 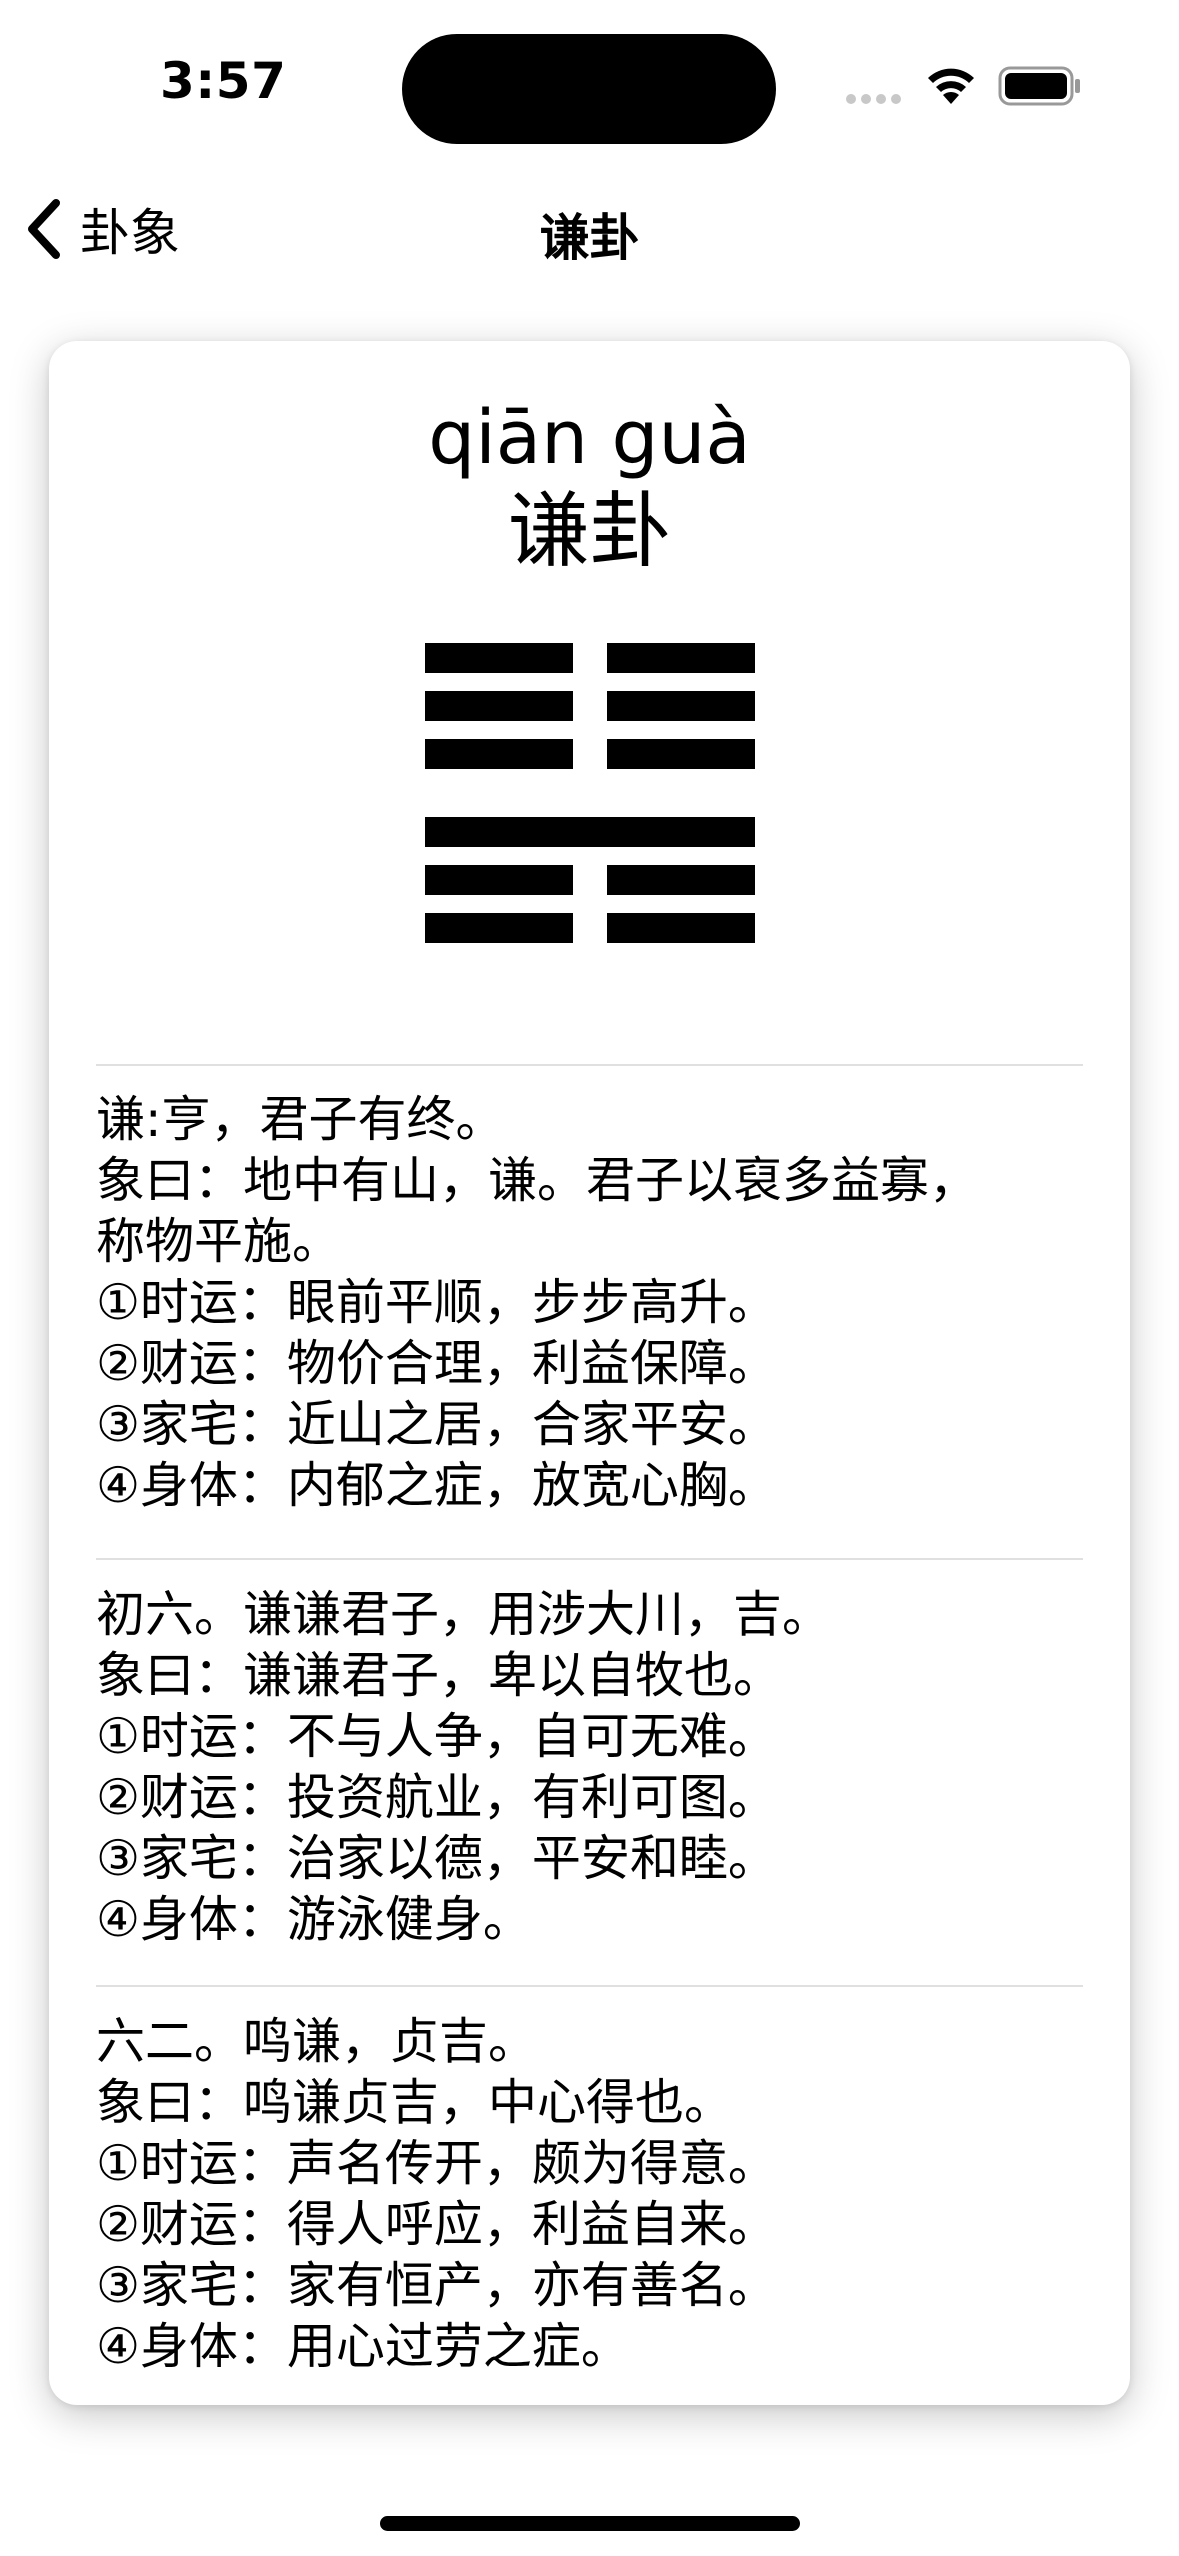 What do you see at coordinates (436, 2224) in the screenshot?
I see `text-line: ②财运：得人呼应，利益自来。` at bounding box center [436, 2224].